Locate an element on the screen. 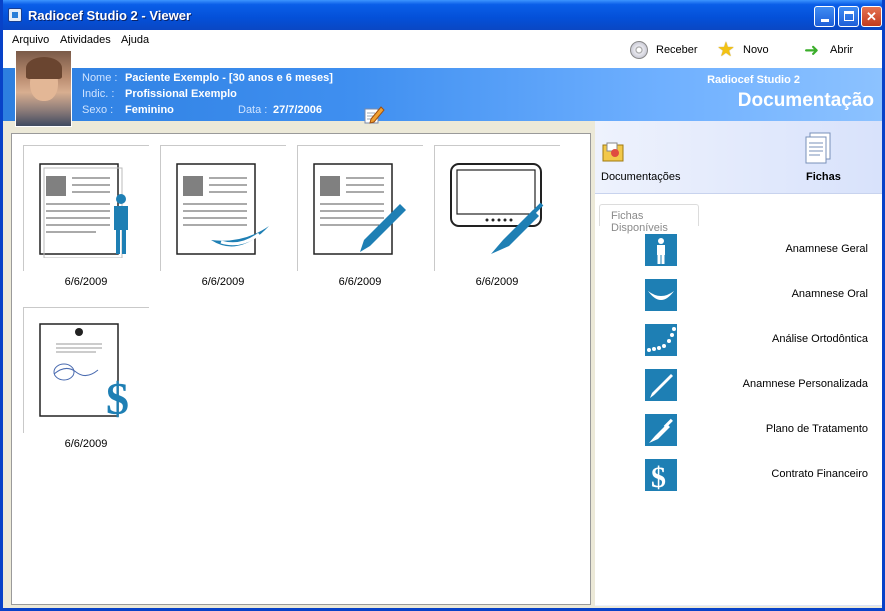  maximize-icon is located at coordinates (848, 16).